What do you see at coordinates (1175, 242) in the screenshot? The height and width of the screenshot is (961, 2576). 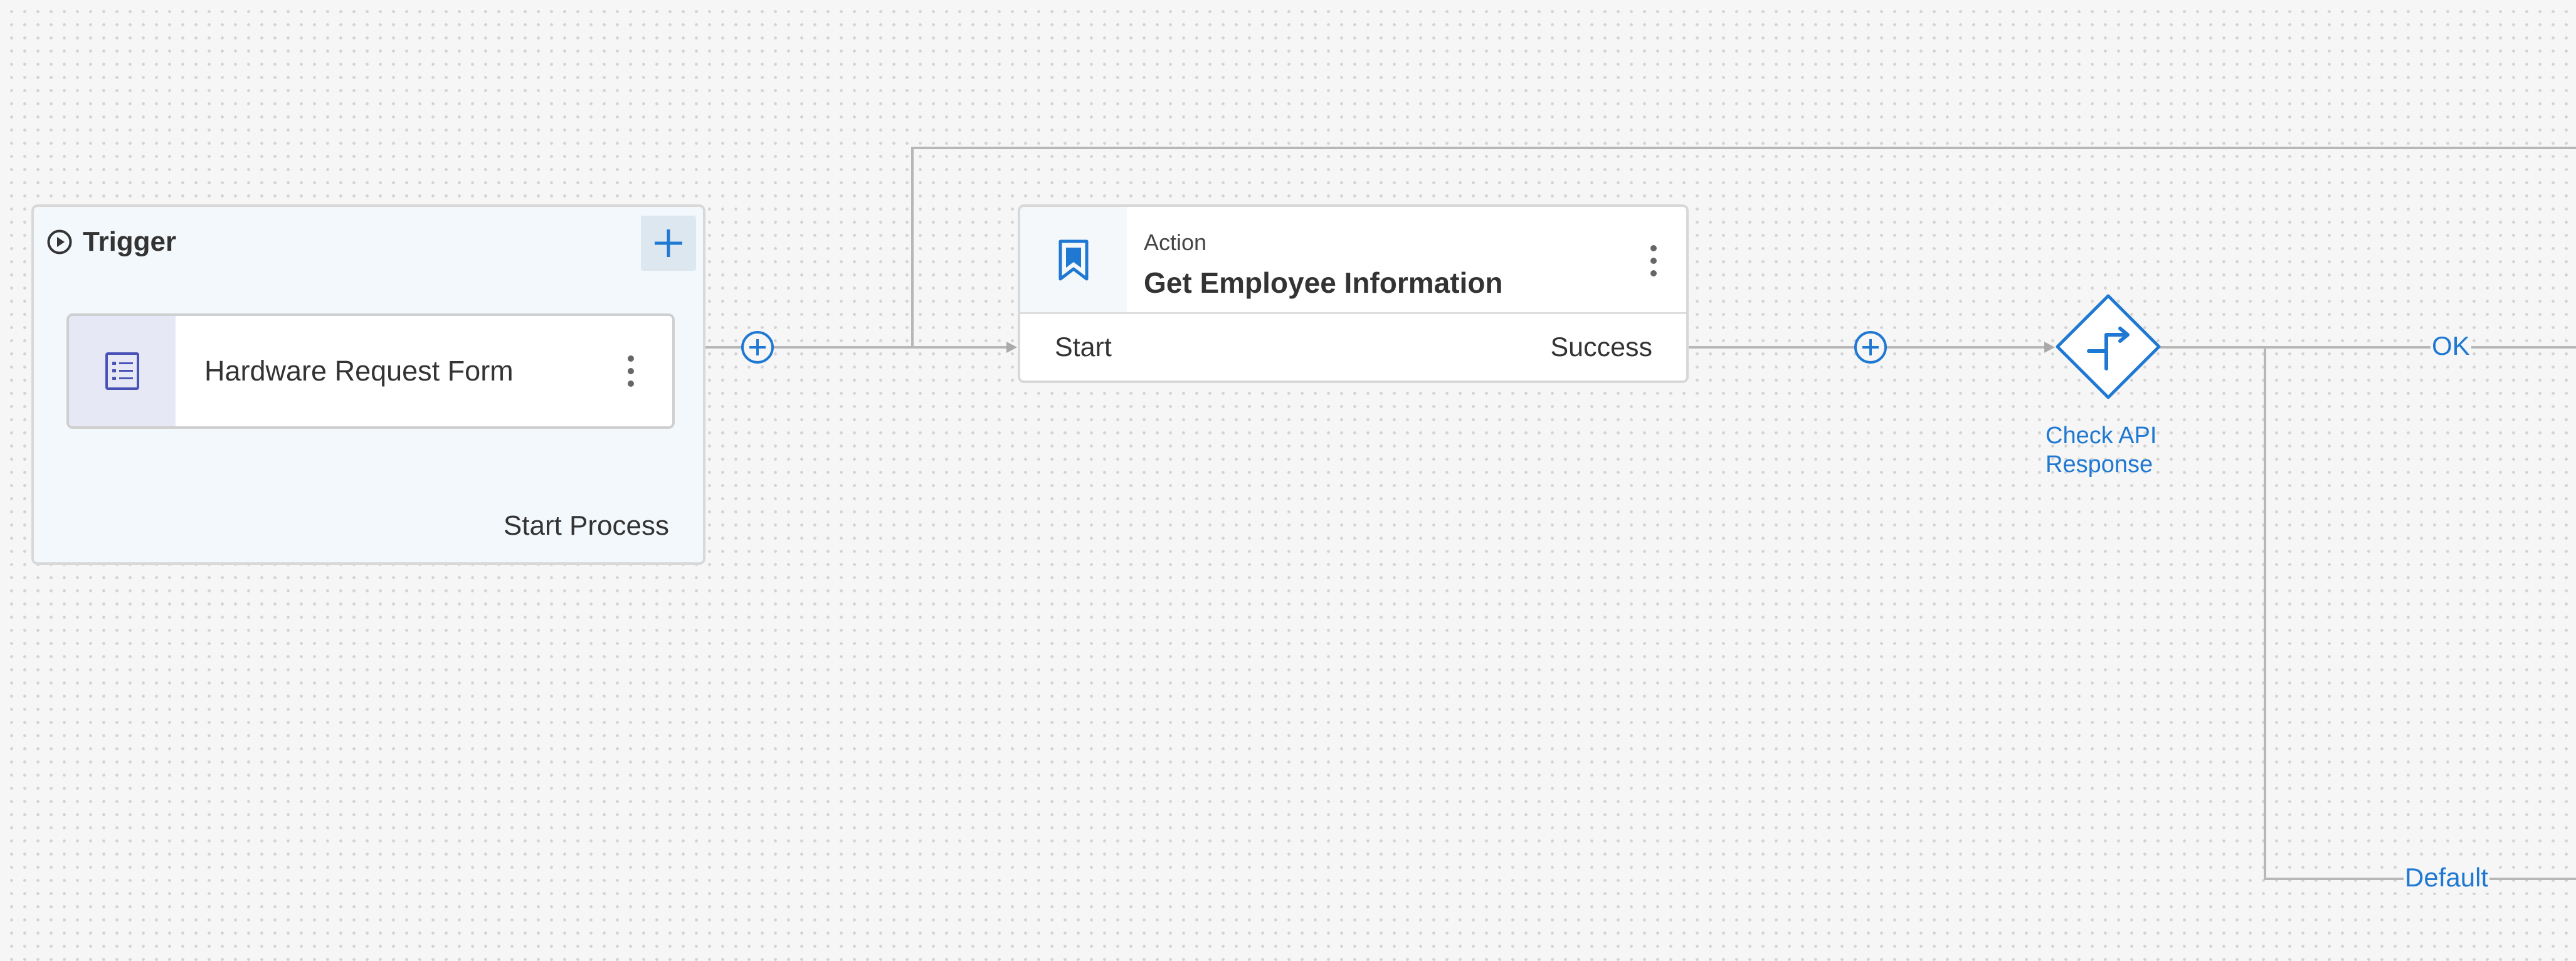 I see `action-type: Action` at bounding box center [1175, 242].